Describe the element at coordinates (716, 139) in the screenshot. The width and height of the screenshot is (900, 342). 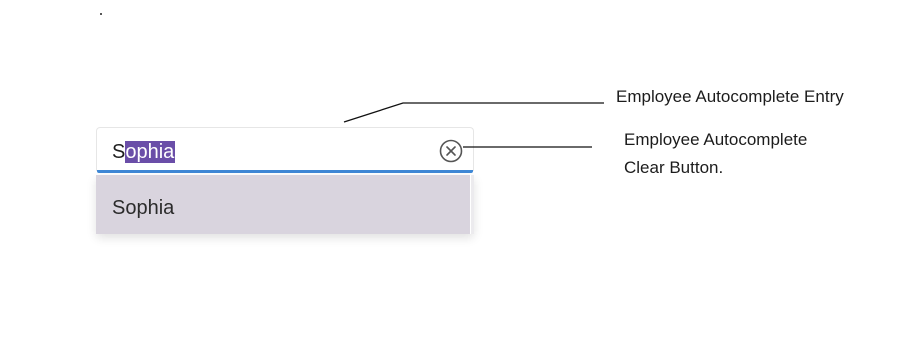
I see `clear-callout-line1: Employee Autocomplete` at that location.